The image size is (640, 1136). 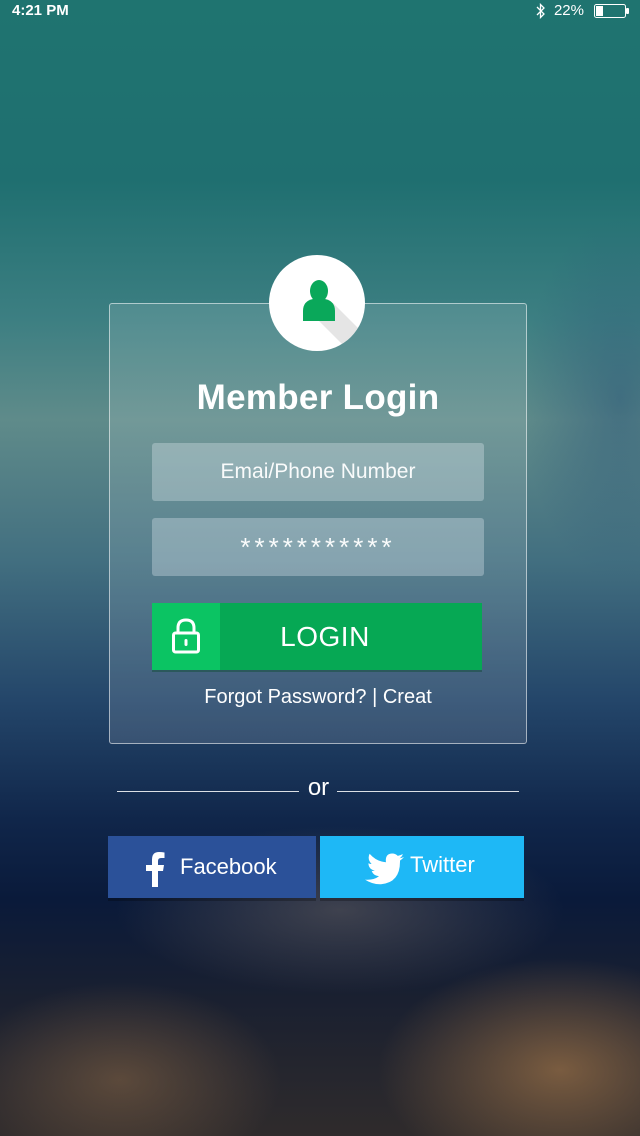 I want to click on divider-line-left, so click(x=208, y=791).